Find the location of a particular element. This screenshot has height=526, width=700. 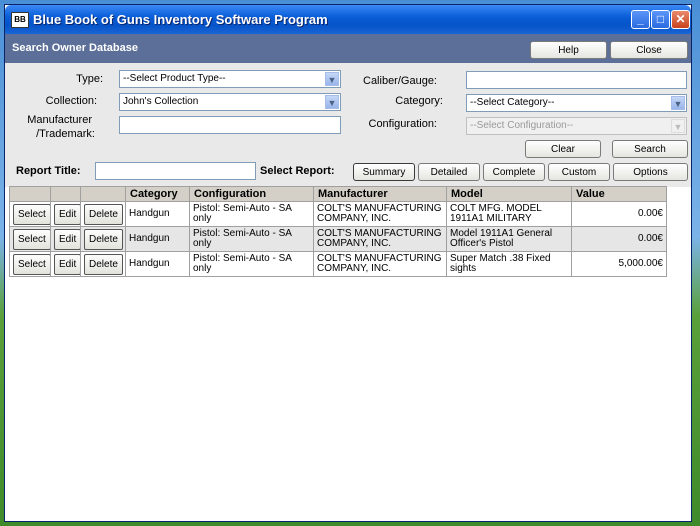

custom-report-button: Custom is located at coordinates (579, 172).